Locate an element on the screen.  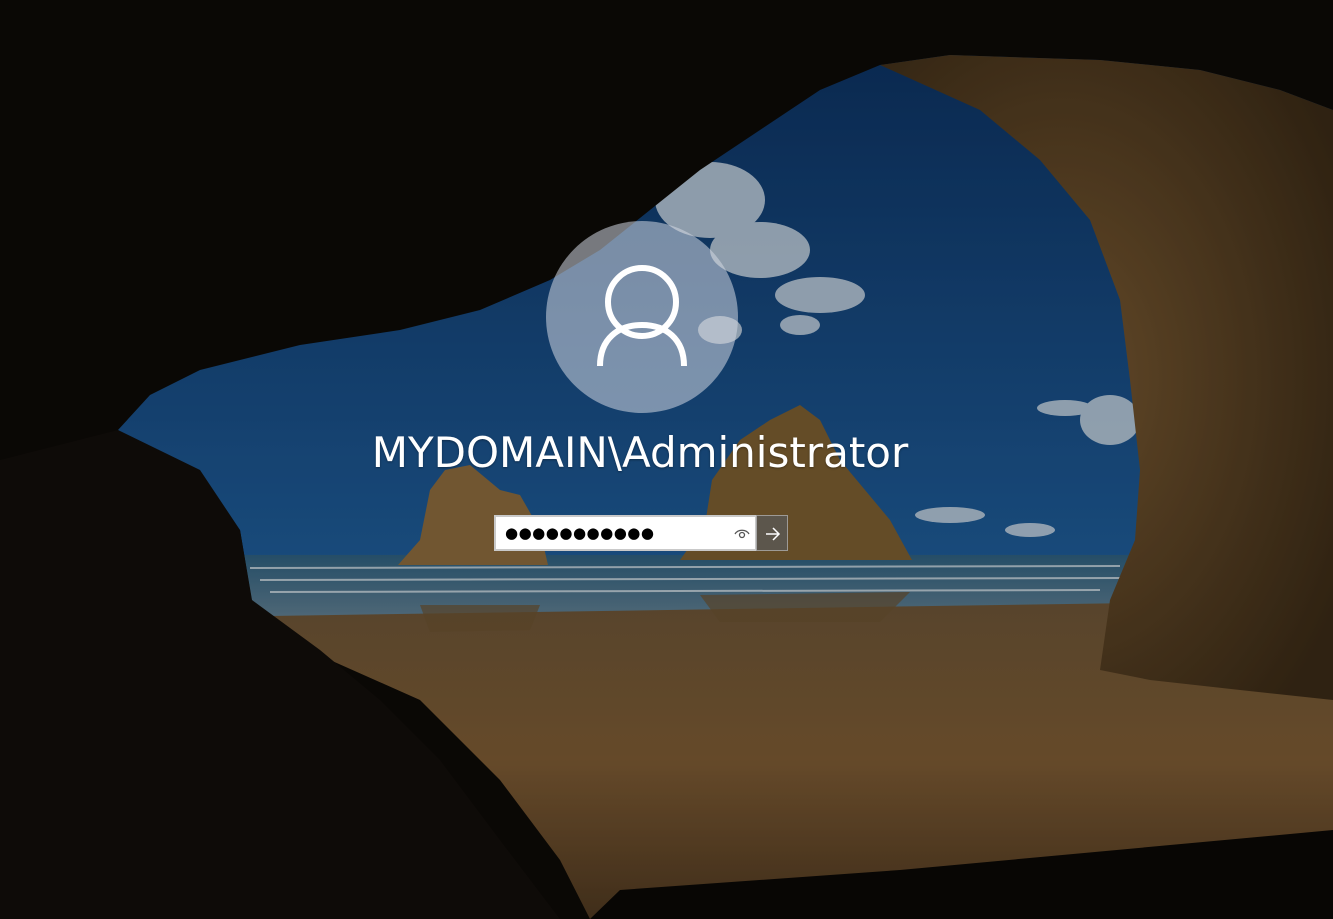
arrow-right-icon is located at coordinates (773, 534).